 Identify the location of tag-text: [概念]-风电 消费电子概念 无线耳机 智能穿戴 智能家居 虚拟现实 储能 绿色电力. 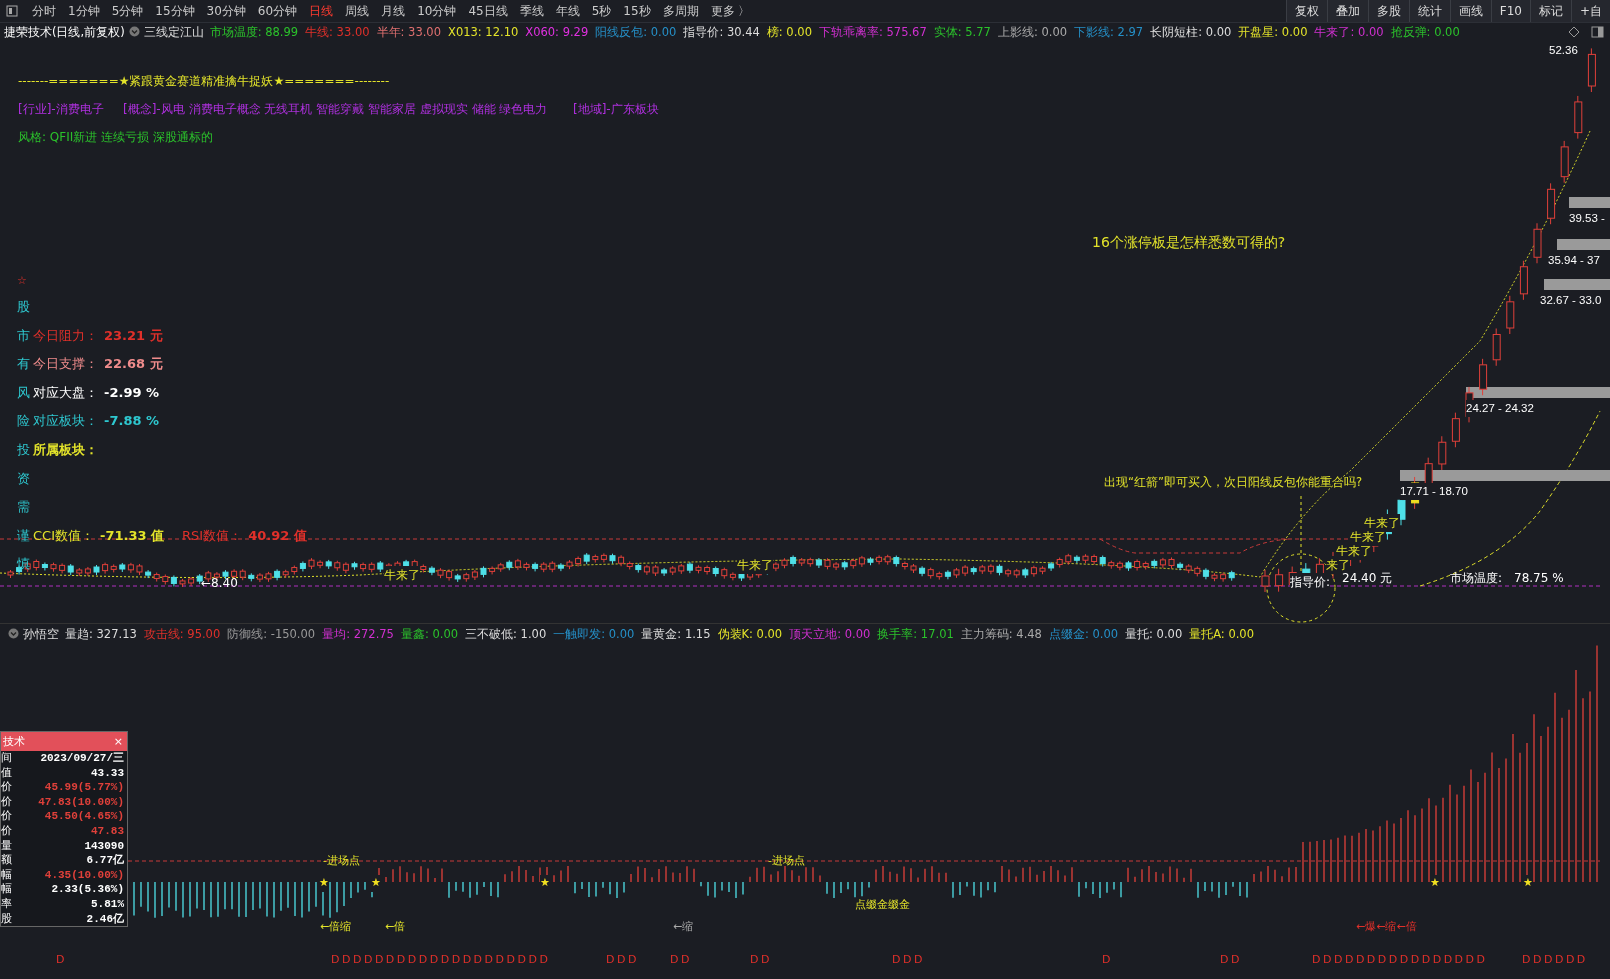
(335, 109).